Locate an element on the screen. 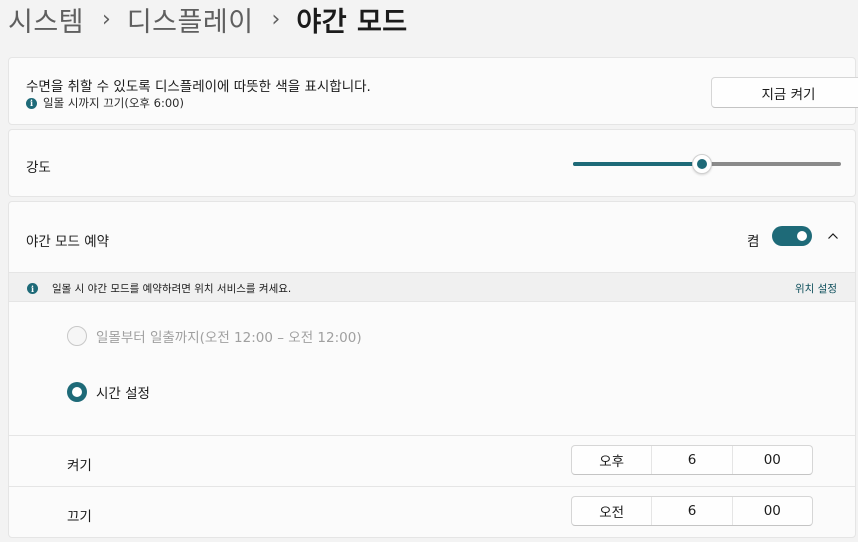 The height and width of the screenshot is (542, 858). breadcrumb: 시스템 › 디스플레이 › 야간 모드 is located at coordinates (208, 19).